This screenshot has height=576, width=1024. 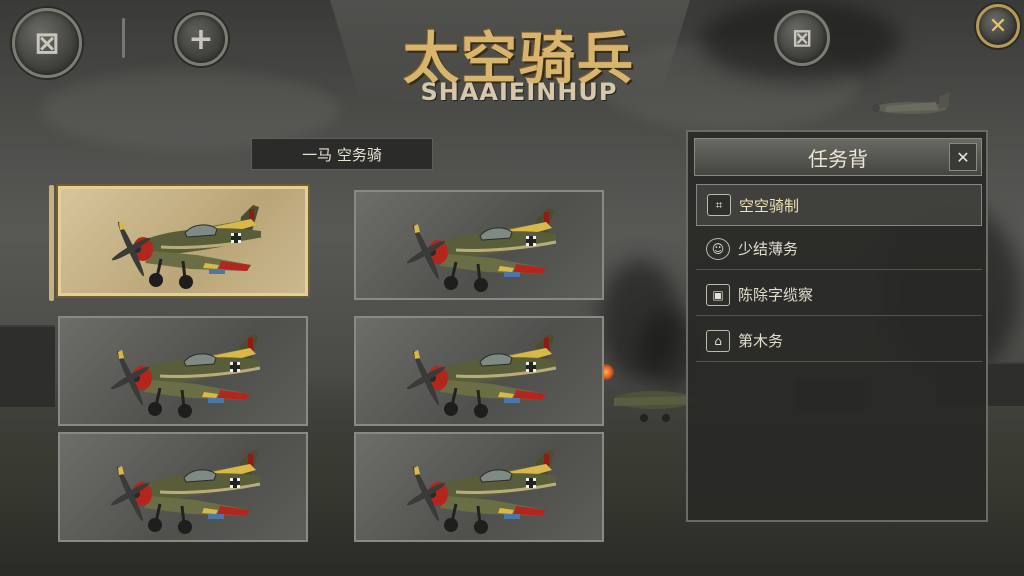 I want to click on mission-item: ⌗ 空空骑制, so click(x=839, y=205).